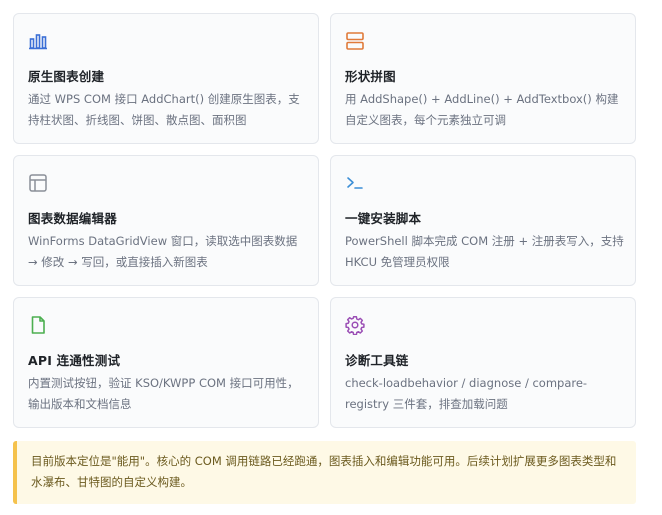  What do you see at coordinates (38, 183) in the screenshot?
I see `table-icon` at bounding box center [38, 183].